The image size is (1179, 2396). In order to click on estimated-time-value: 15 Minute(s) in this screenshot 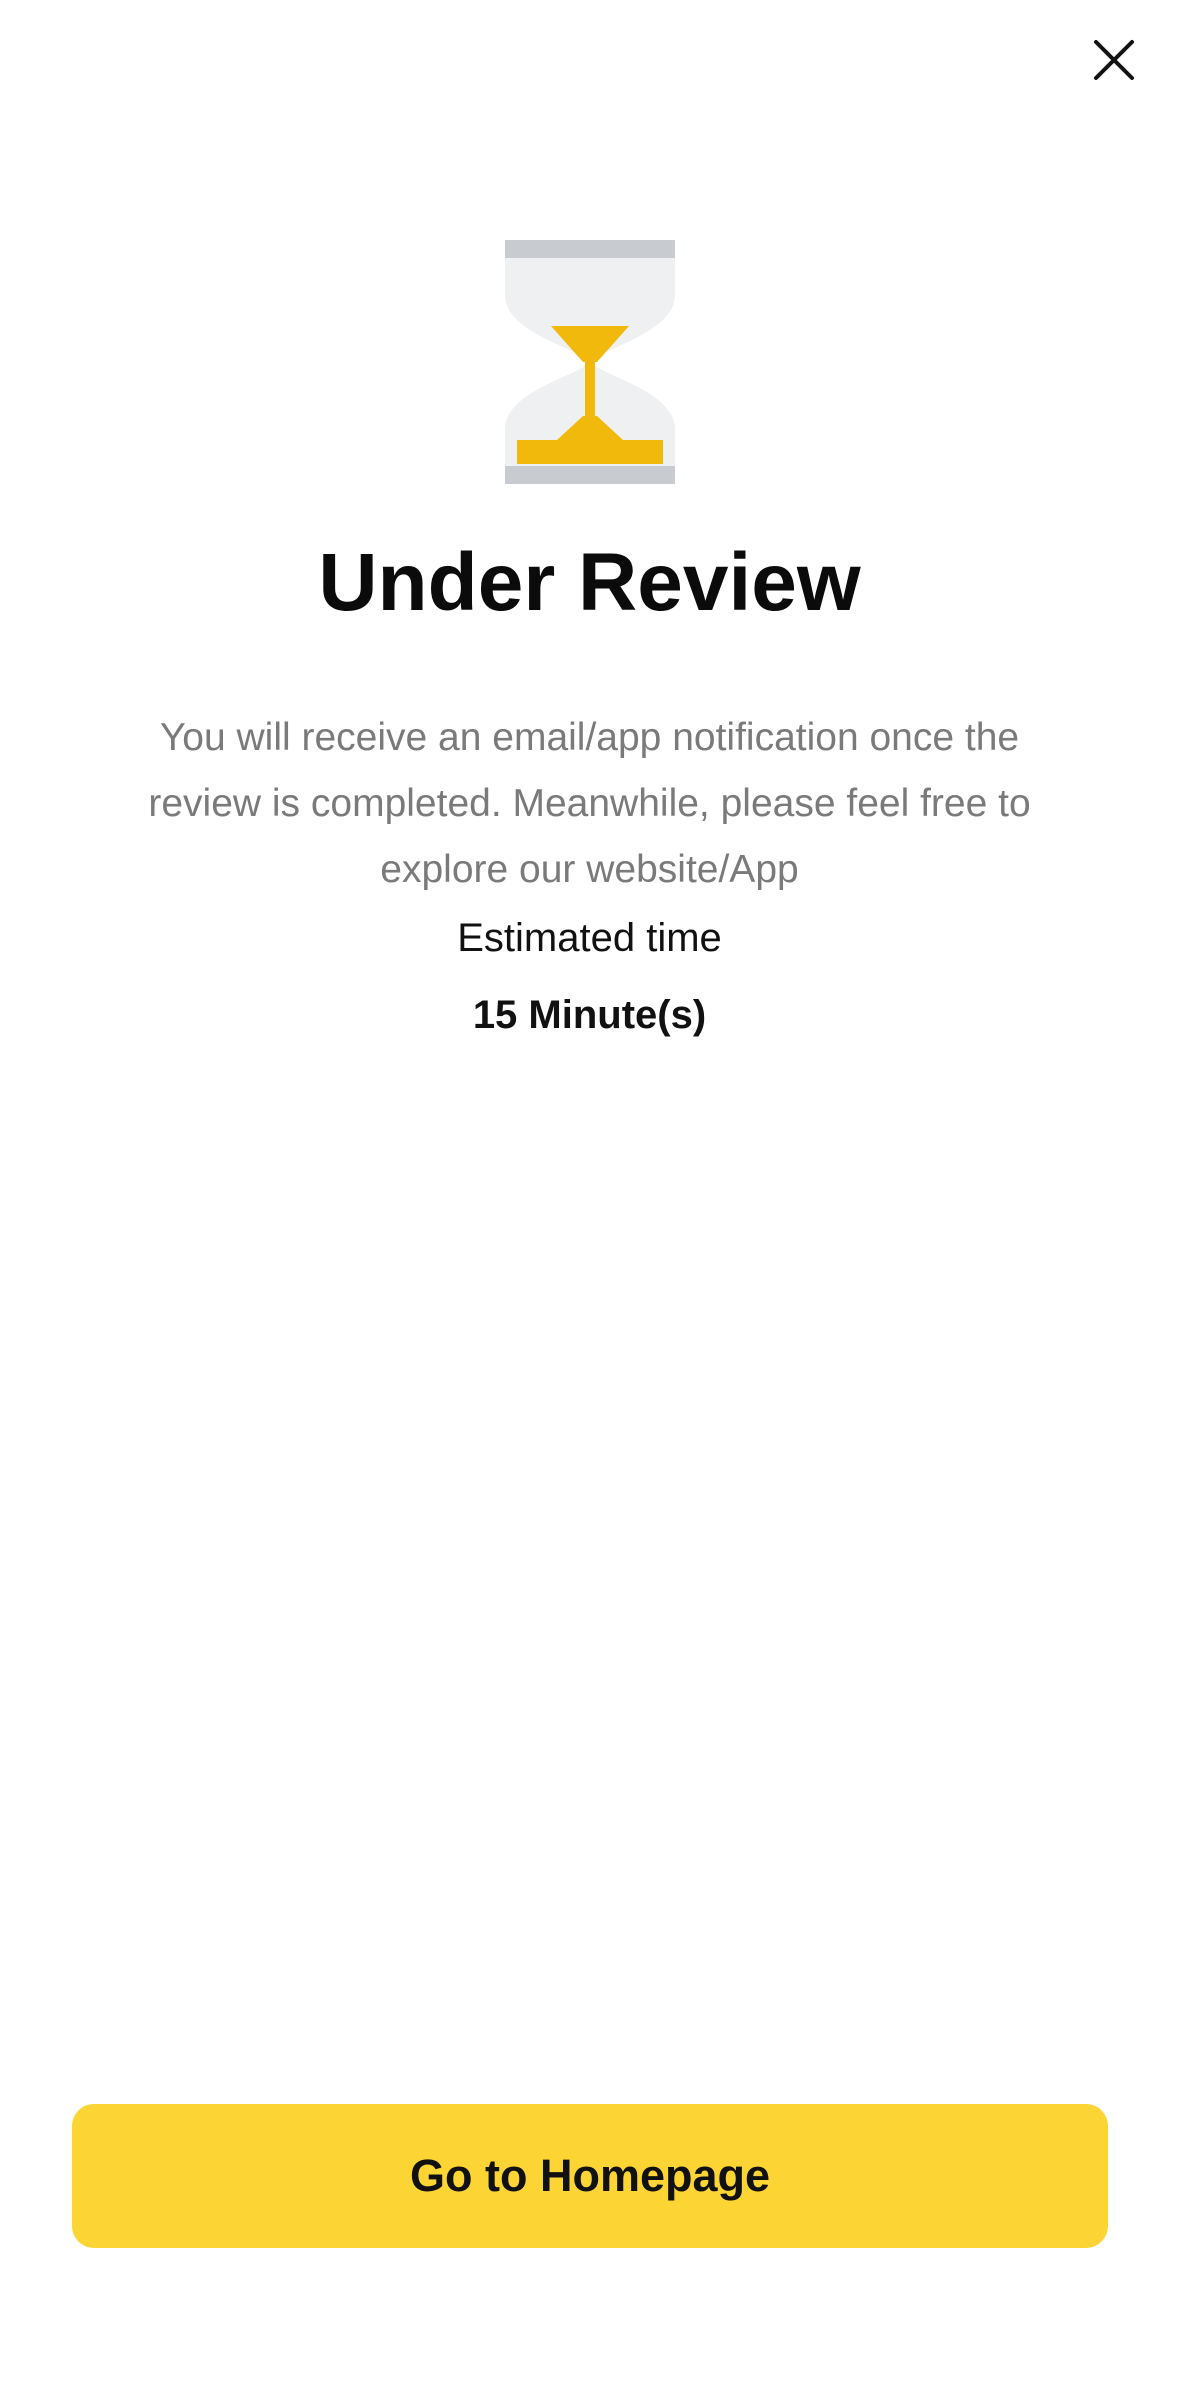, I will do `click(589, 1015)`.